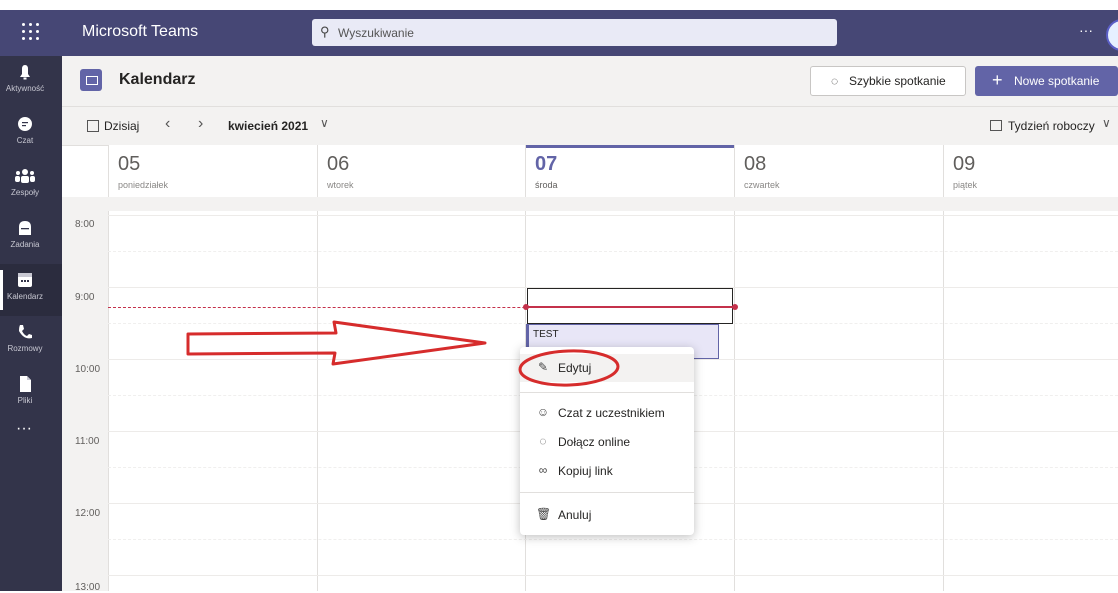 Image resolution: width=1118 pixels, height=593 pixels. Describe the element at coordinates (24, 192) in the screenshot. I see `rail-label: Zespoły` at that location.